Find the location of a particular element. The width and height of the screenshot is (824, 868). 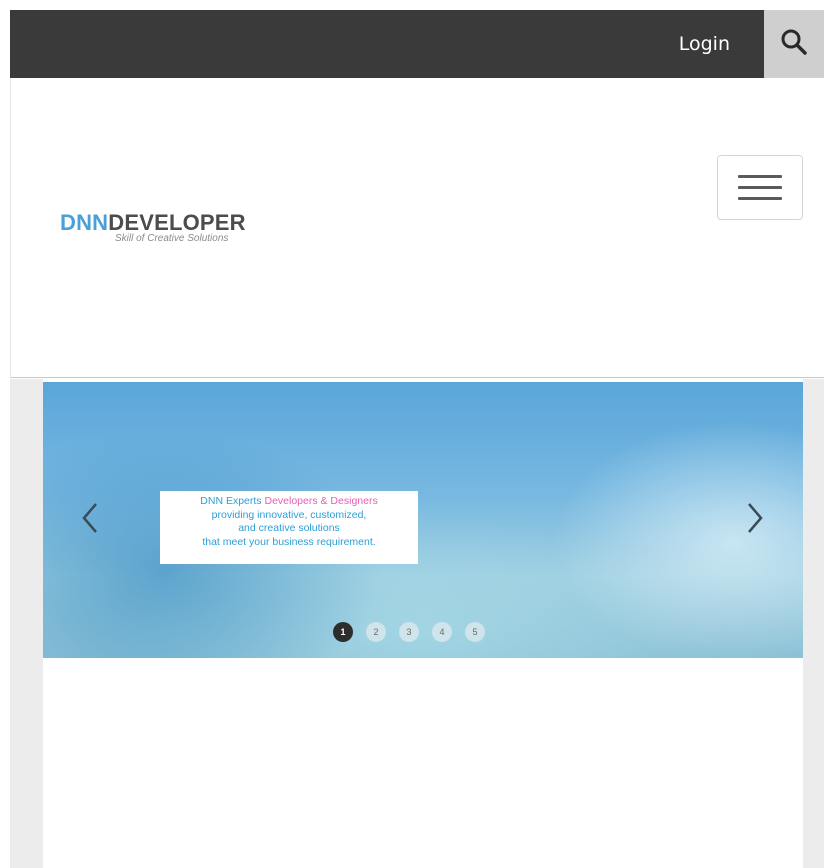

caption-line-1: DNN Experts Developers & Designers is located at coordinates (289, 502).